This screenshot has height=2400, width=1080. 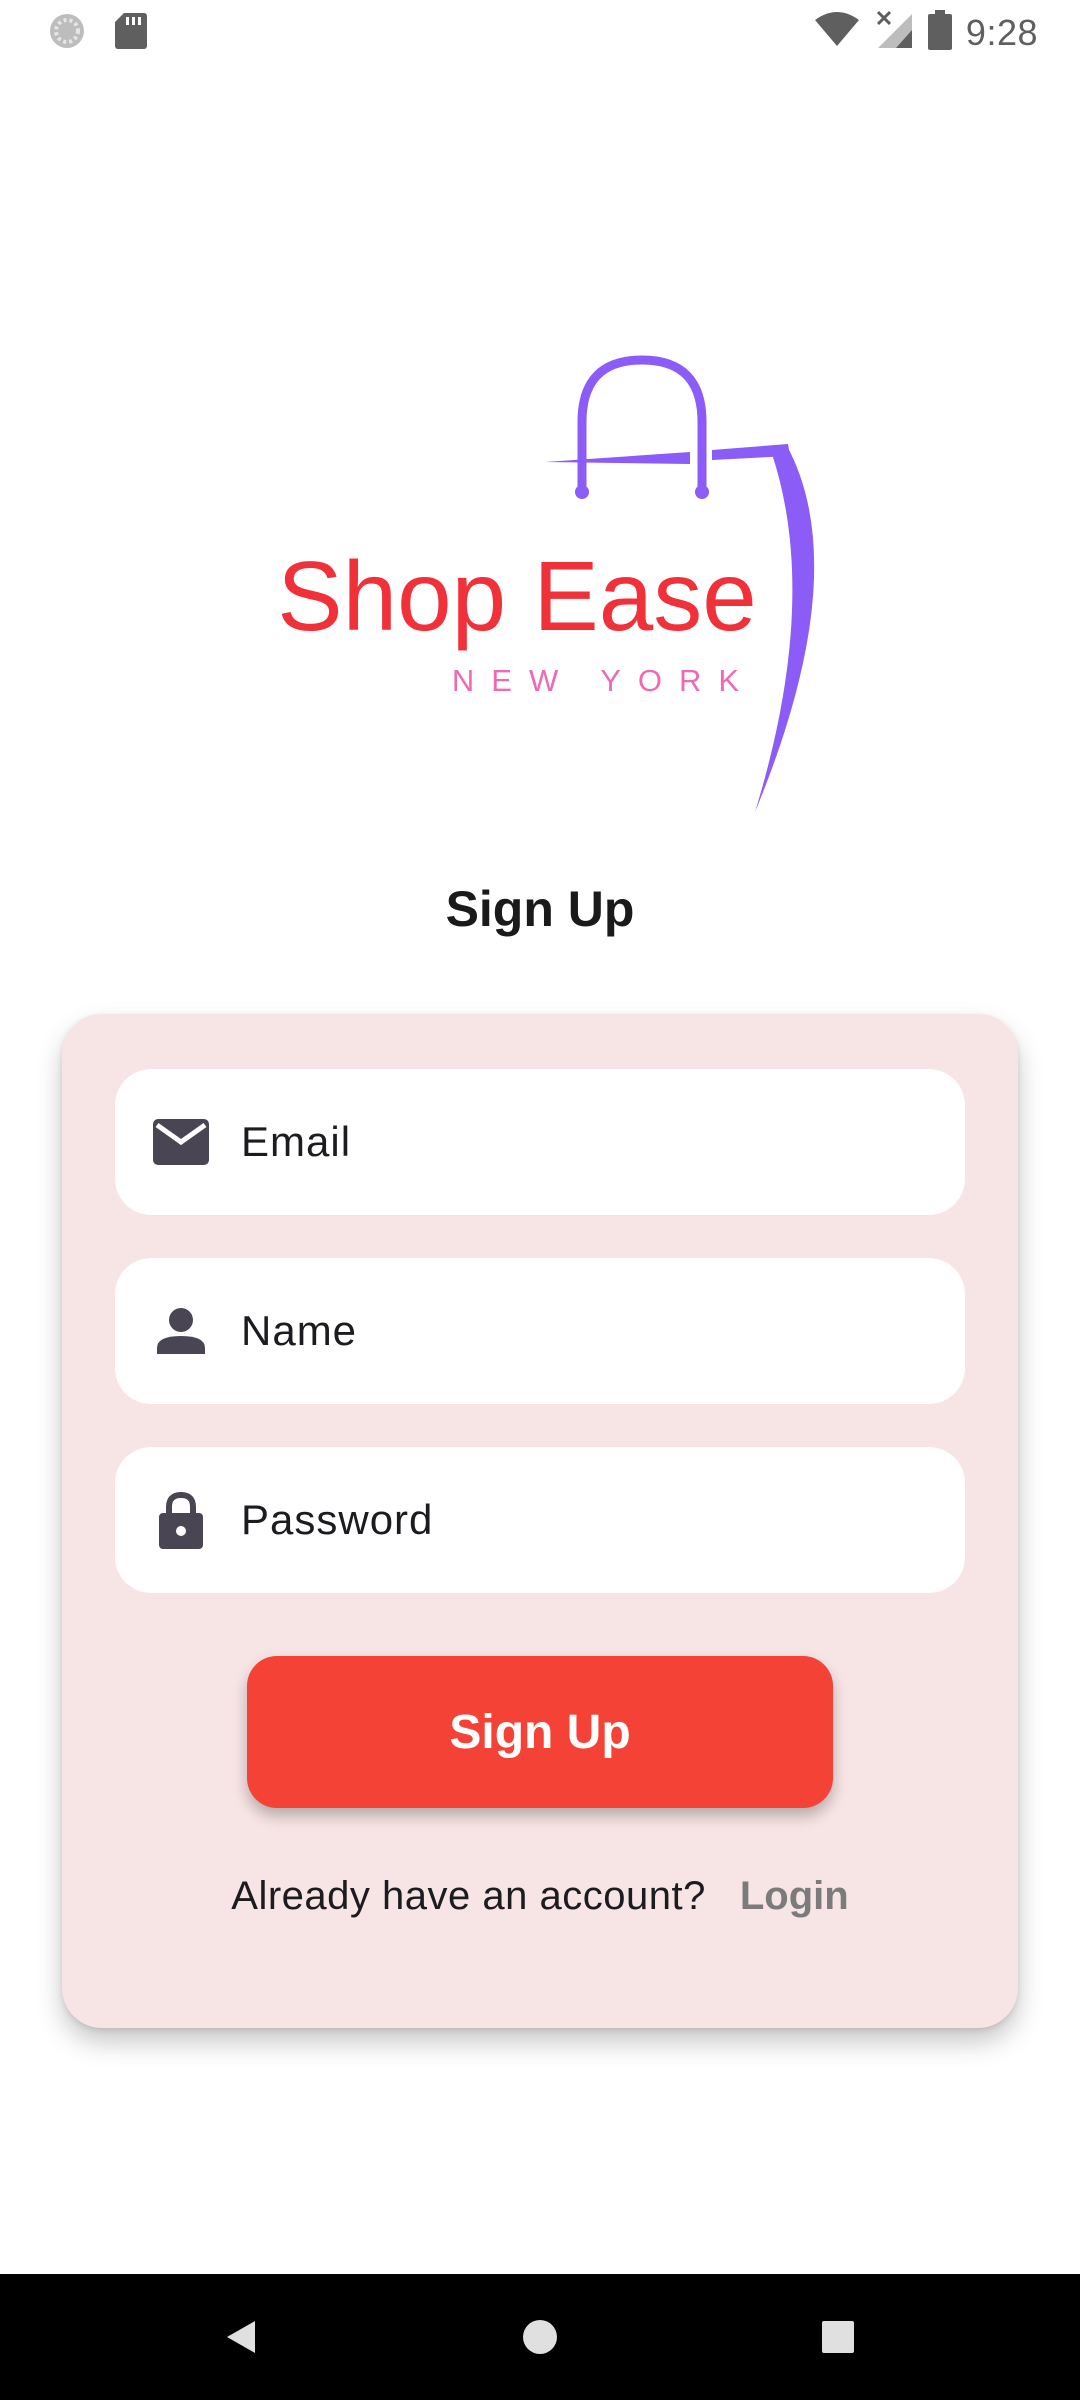 I want to click on home-icon, so click(x=540, y=2337).